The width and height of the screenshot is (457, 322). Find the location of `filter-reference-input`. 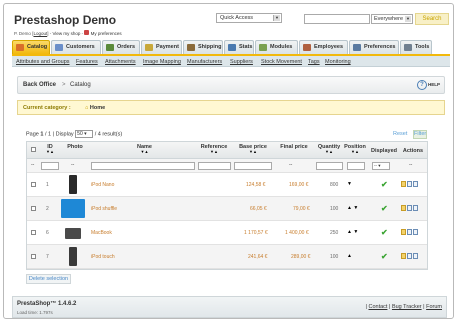

filter-reference-input is located at coordinates (214, 166).